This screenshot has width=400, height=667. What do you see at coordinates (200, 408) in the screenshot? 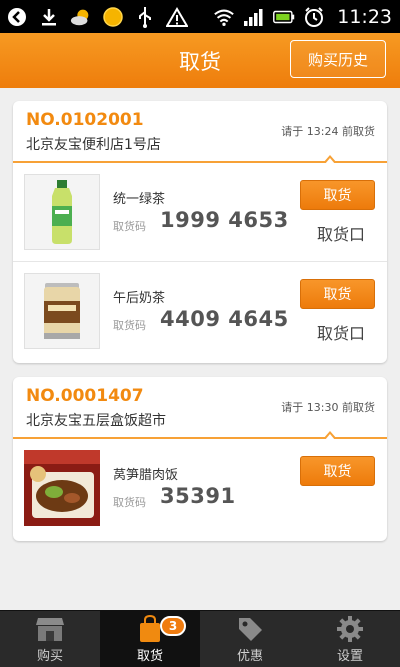
I see `order-header: NO.0001407 北京友宝五层盒饭超市 请于 13:30 前取货` at bounding box center [200, 408].